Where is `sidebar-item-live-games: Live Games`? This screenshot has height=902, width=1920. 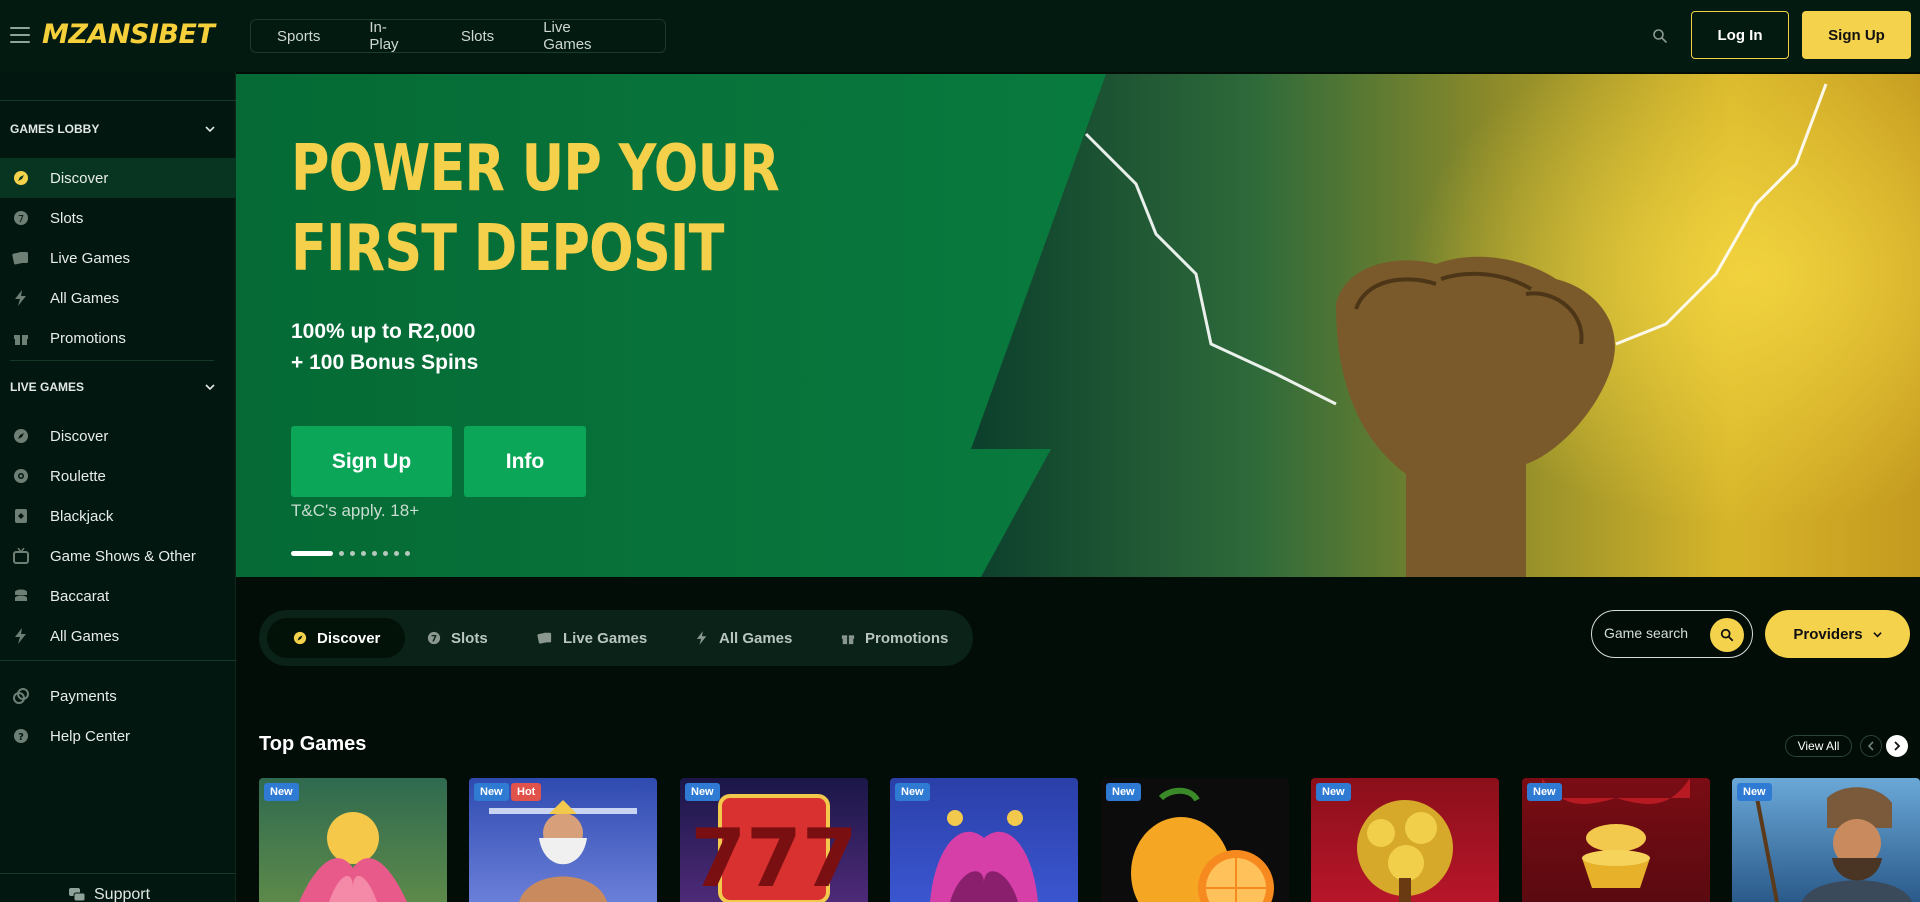
sidebar-item-live-games: Live Games is located at coordinates (118, 258).